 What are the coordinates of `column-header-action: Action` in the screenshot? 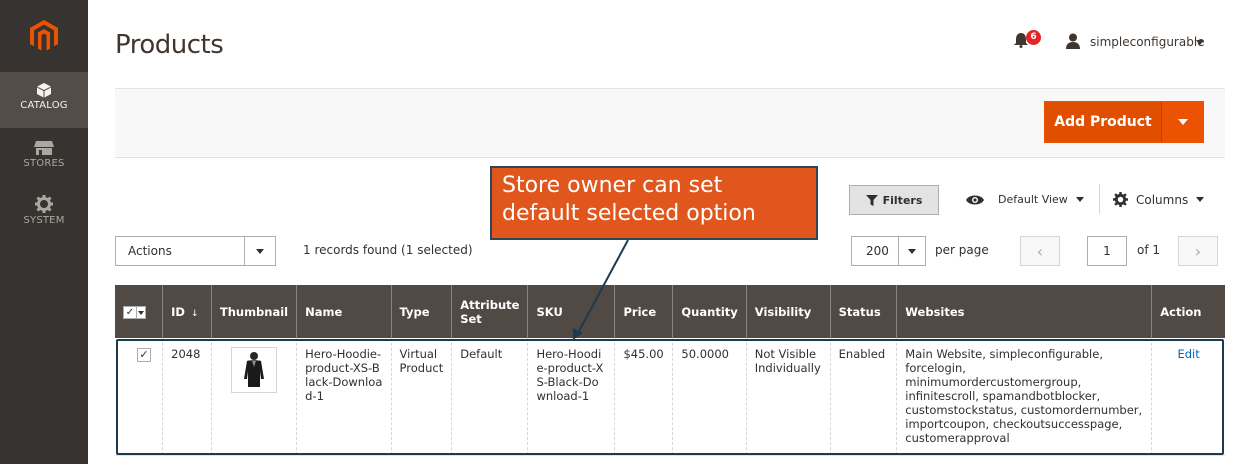 It's located at (1188, 311).